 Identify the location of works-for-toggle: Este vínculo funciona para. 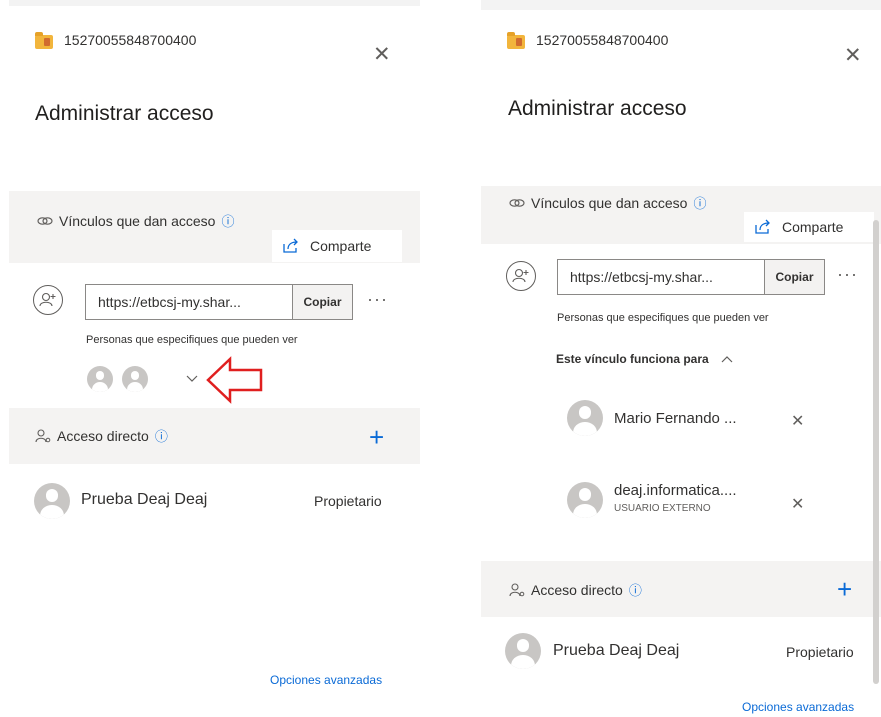
(644, 359).